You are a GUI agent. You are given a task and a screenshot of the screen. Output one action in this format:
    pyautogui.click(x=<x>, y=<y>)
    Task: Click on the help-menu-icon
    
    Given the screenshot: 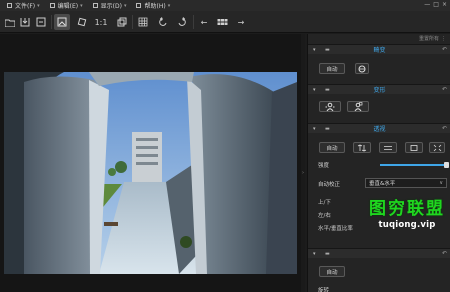 What is the action you would take?
    pyautogui.click(x=139, y=5)
    